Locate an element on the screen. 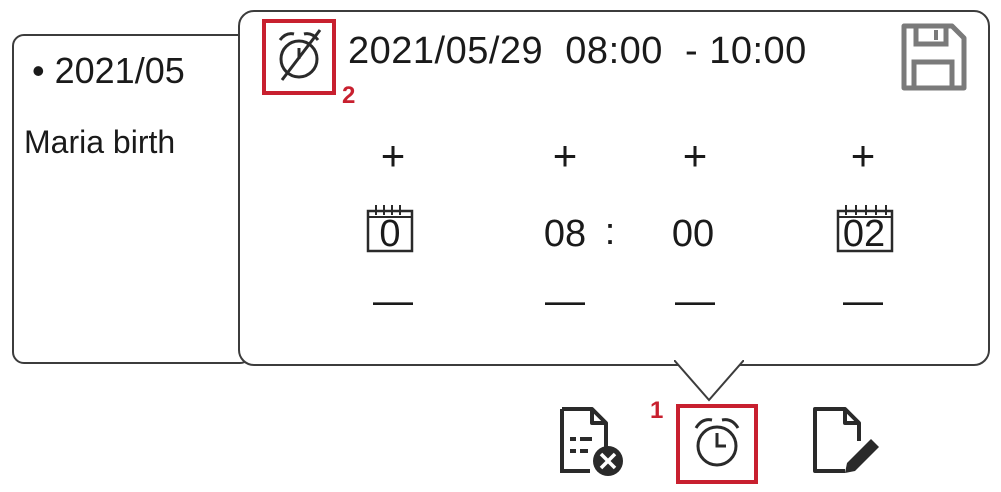 The image size is (1001, 492). alarm-clock-icon is located at coordinates (717, 443).